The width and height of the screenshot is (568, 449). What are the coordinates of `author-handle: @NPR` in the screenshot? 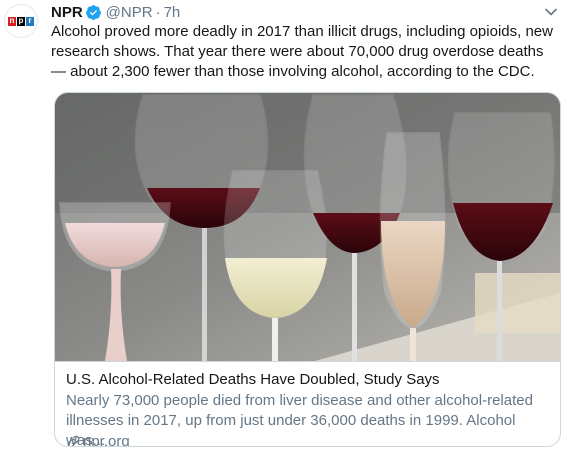 It's located at (129, 12).